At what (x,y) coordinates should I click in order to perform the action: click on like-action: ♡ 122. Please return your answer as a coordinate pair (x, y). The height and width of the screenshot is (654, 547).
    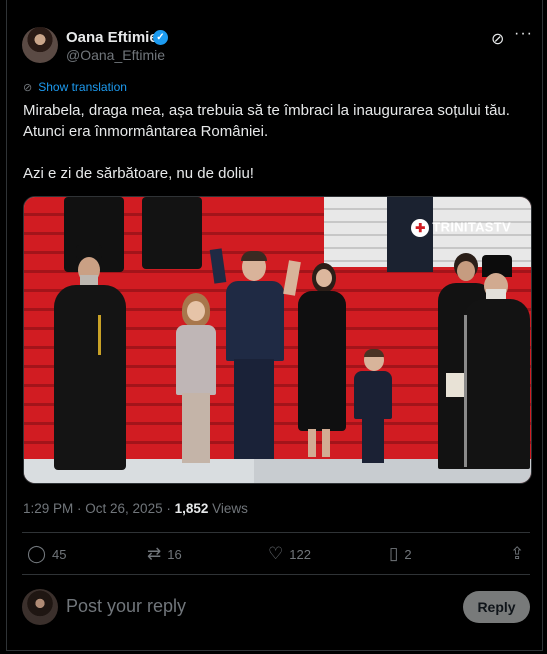
    Looking at the image, I should click on (289, 554).